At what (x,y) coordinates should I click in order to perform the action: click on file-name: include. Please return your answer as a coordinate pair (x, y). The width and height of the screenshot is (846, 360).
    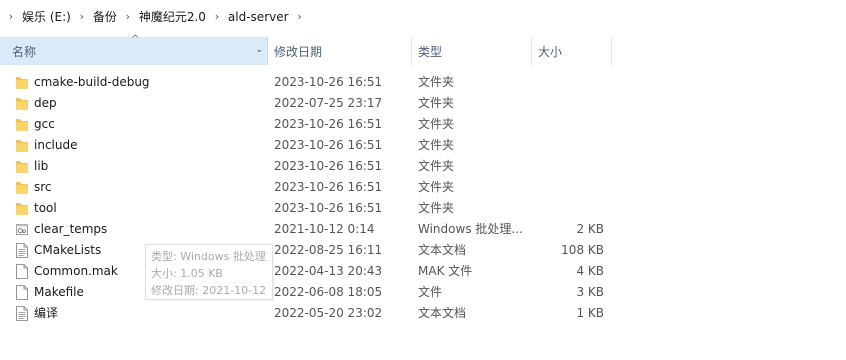
    Looking at the image, I should click on (56, 145).